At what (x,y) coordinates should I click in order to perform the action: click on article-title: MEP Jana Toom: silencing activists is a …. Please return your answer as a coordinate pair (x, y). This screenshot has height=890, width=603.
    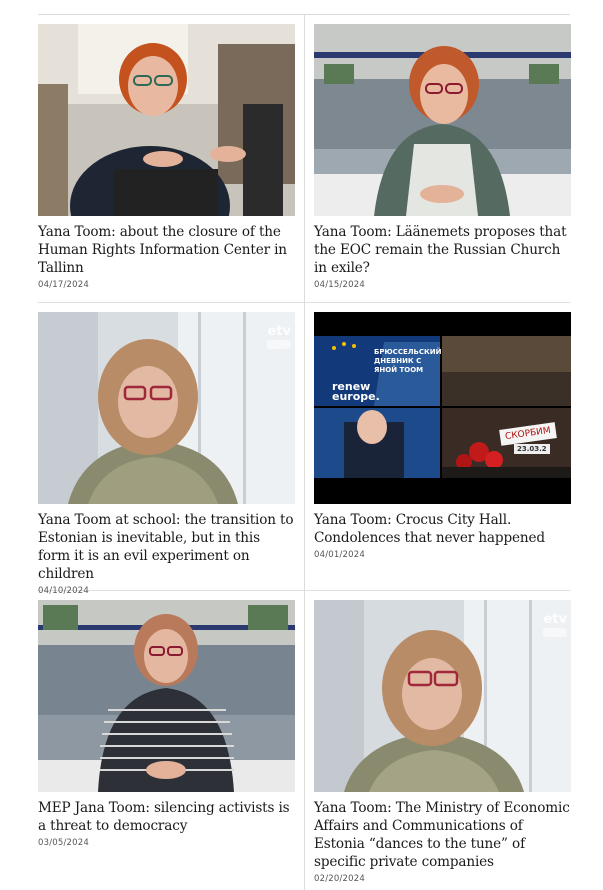
    Looking at the image, I should click on (166, 817).